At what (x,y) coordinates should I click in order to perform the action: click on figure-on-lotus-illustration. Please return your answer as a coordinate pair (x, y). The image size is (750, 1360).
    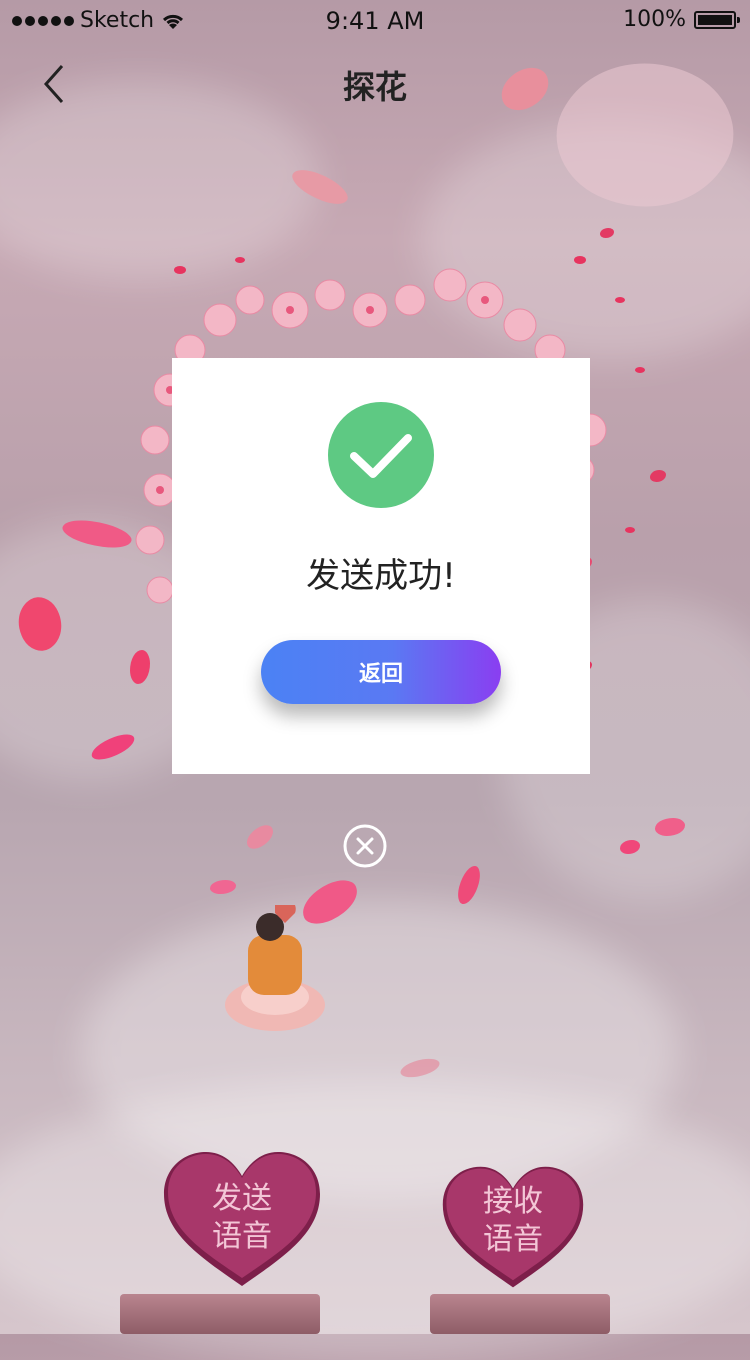
    Looking at the image, I should click on (275, 968).